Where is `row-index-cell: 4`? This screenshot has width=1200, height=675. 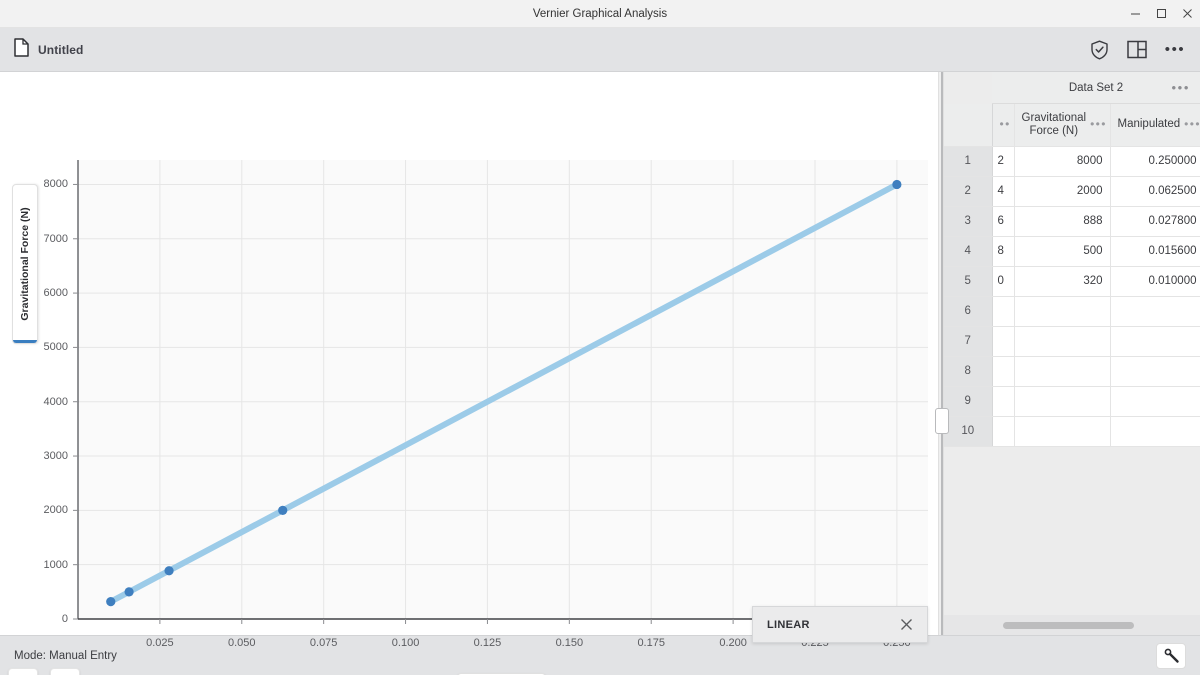 row-index-cell: 4 is located at coordinates (968, 251).